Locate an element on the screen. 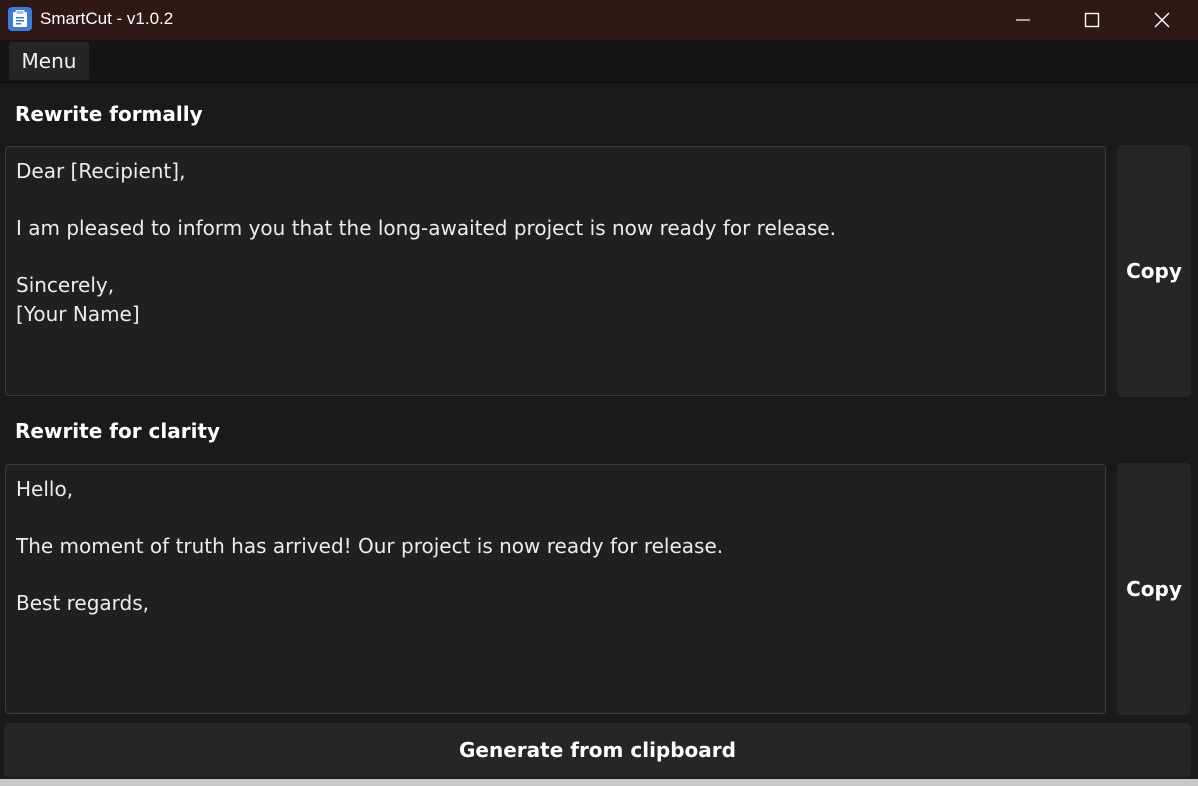 The height and width of the screenshot is (786, 1198). close-button is located at coordinates (1162, 20).